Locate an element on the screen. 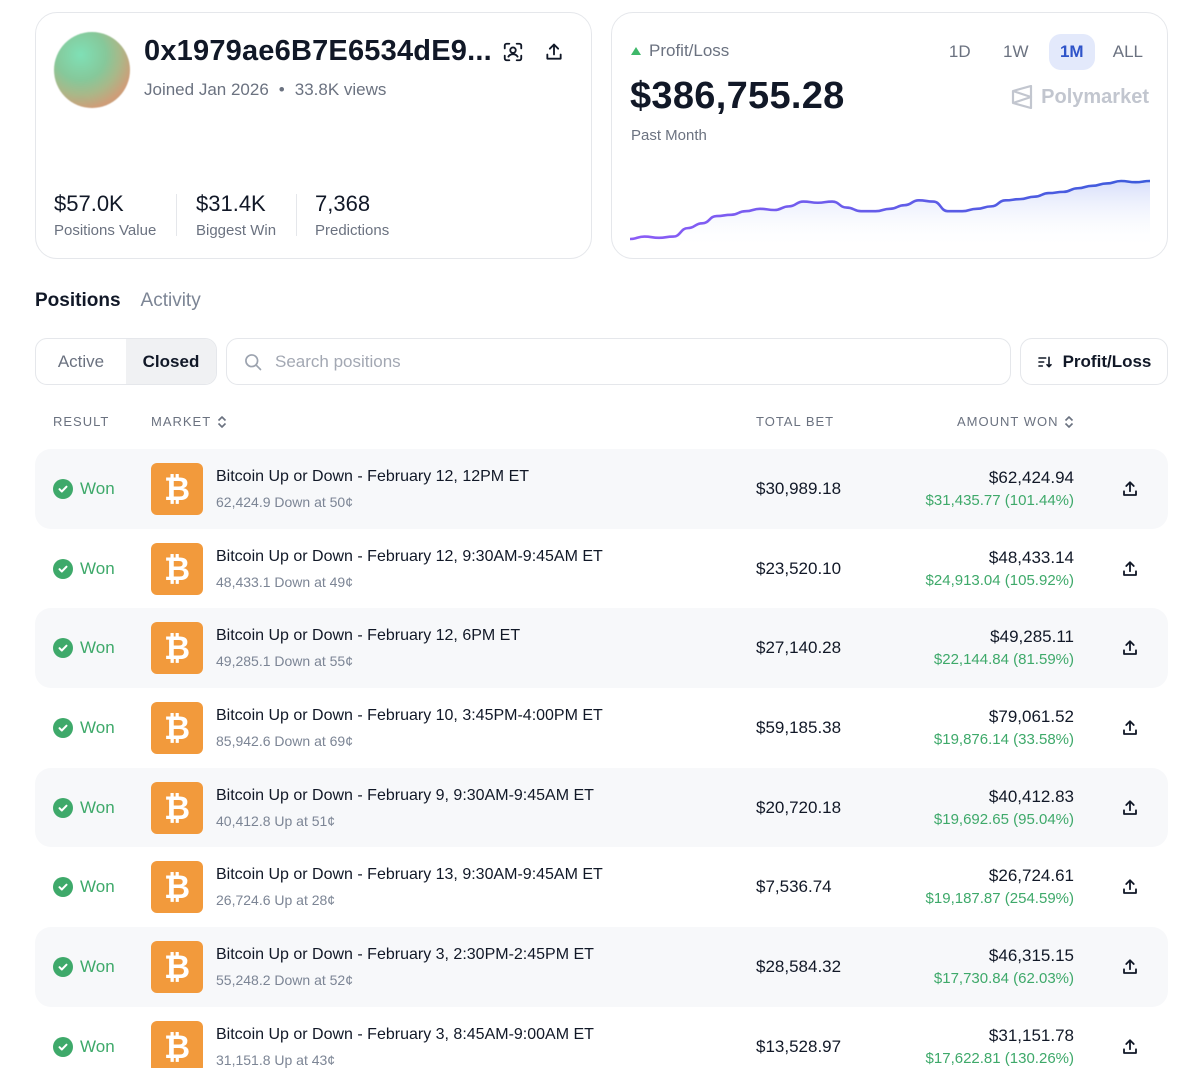 This screenshot has height=1068, width=1200. header-market-label: MARKET is located at coordinates (181, 421).